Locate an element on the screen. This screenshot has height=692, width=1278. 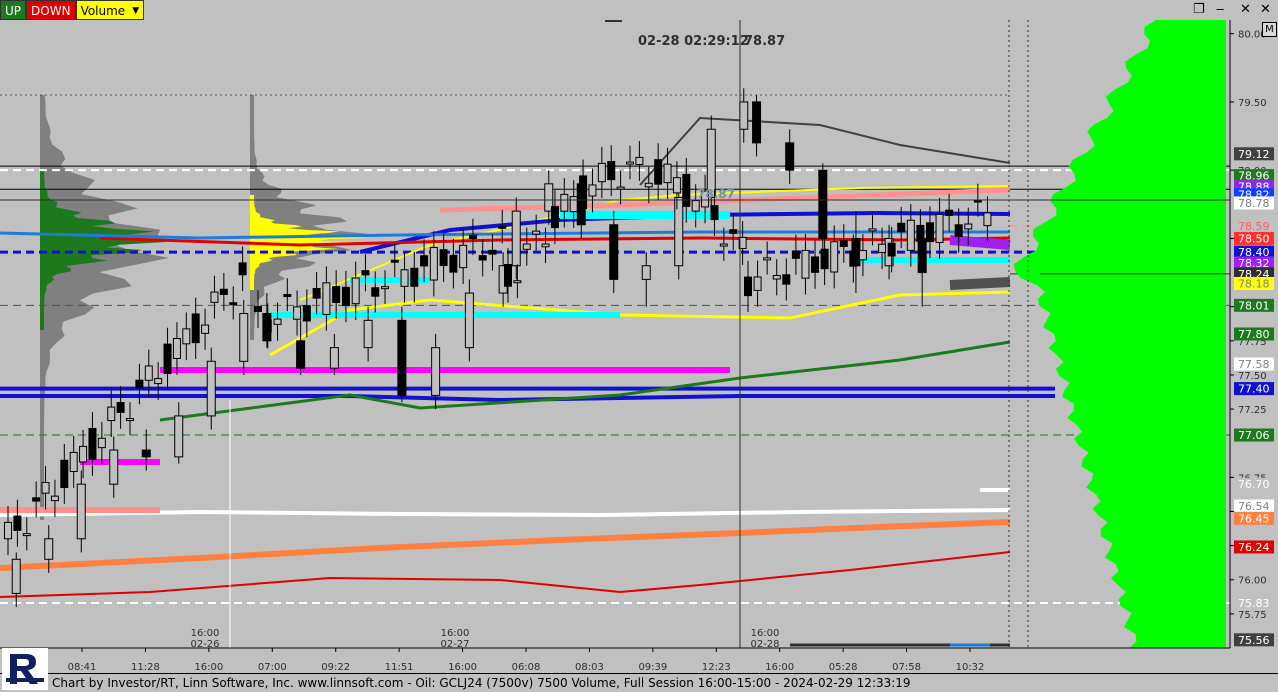
up-button: UP is located at coordinates (13, 10).